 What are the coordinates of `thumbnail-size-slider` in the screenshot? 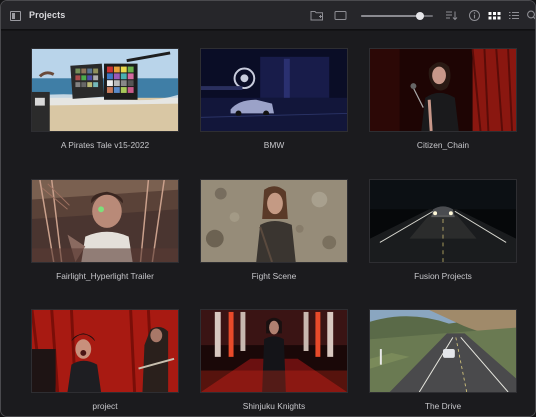 It's located at (397, 16).